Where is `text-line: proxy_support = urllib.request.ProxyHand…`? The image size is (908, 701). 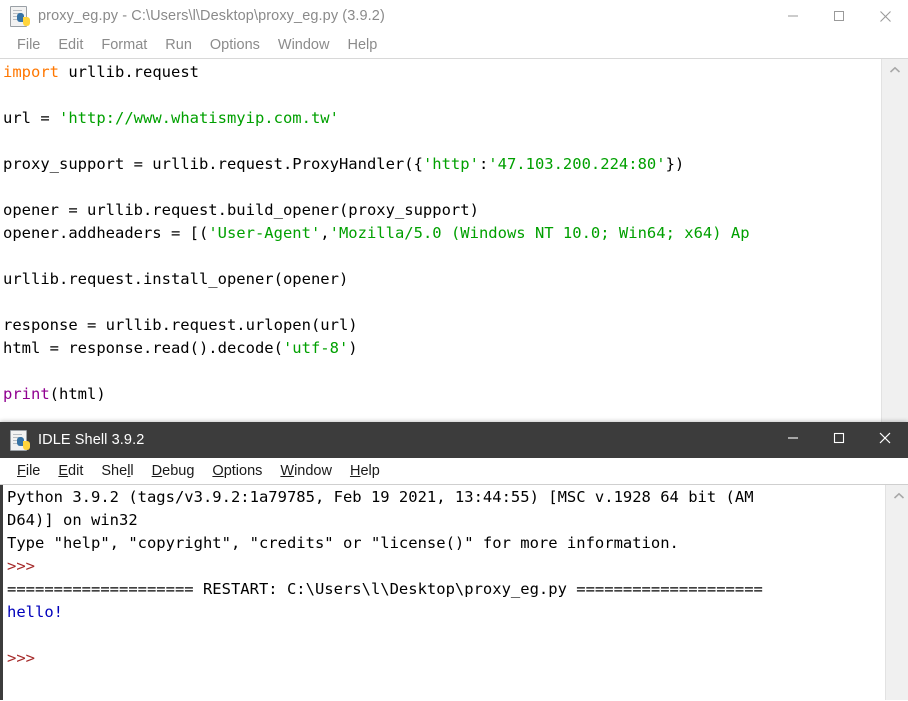 text-line: proxy_support = urllib.request.ProxyHand… is located at coordinates (441, 164).